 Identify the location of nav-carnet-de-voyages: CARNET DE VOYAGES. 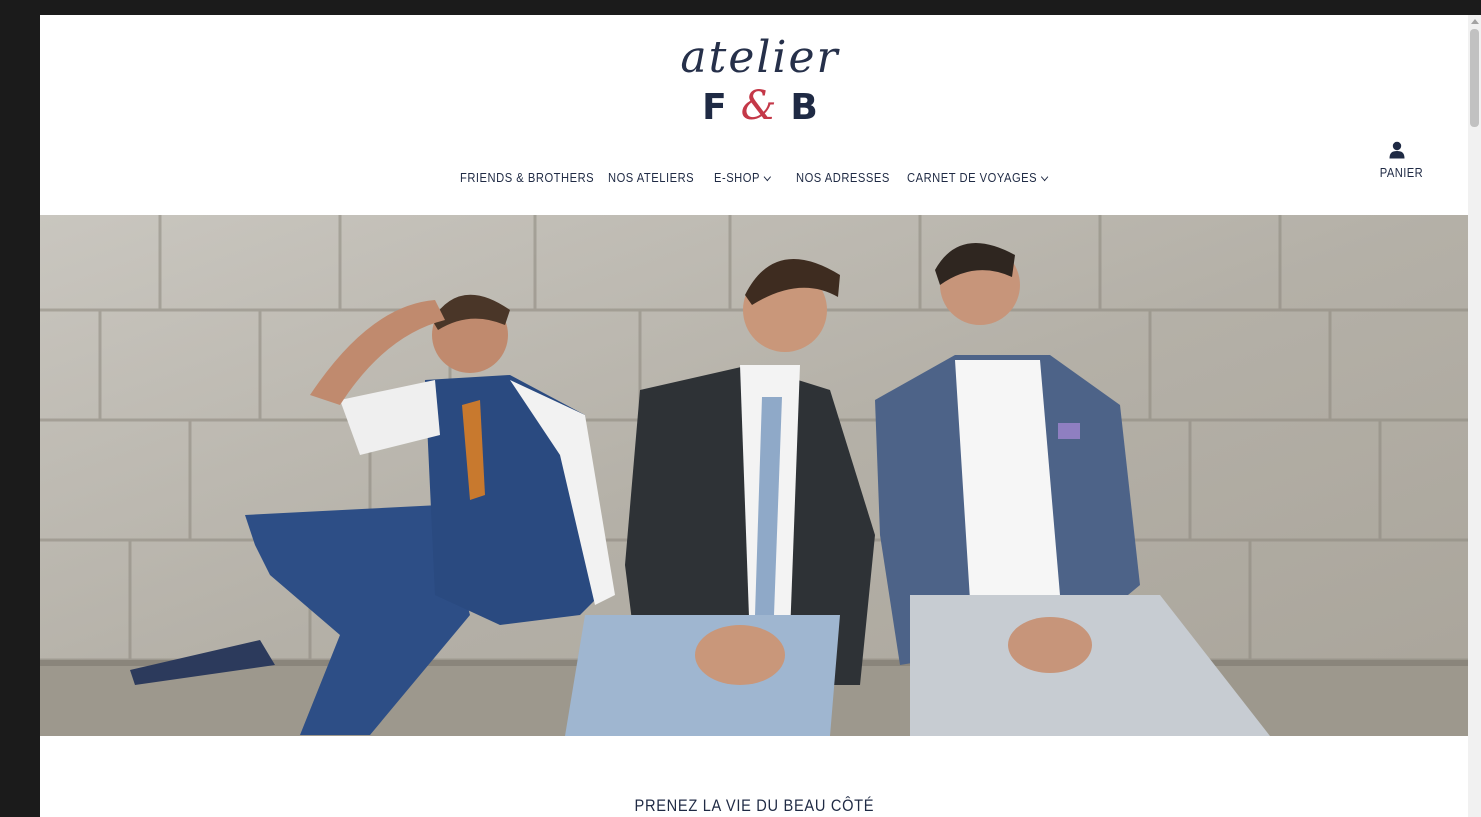
(978, 178).